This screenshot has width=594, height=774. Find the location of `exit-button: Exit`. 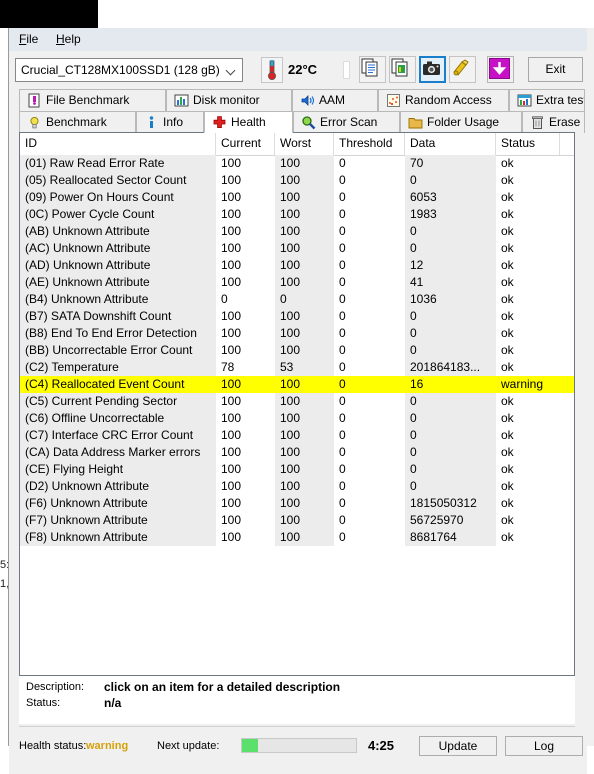

exit-button: Exit is located at coordinates (555, 69).